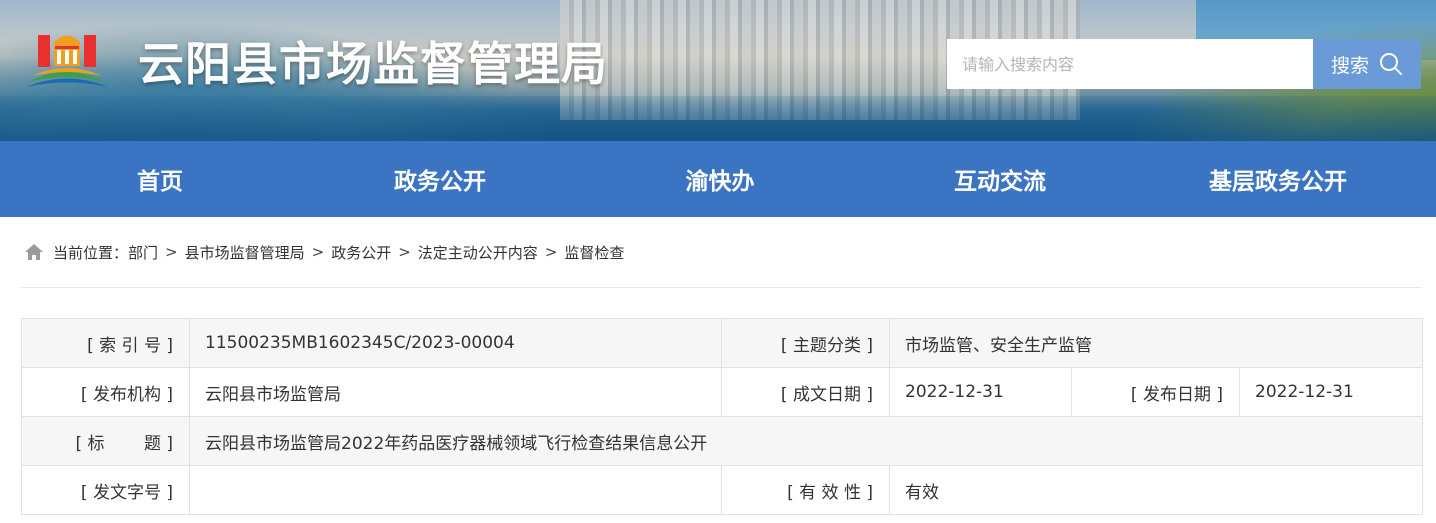 This screenshot has height=523, width=1436. Describe the element at coordinates (105, 441) in the screenshot. I see `title-label: [ 标 题 ]` at that location.